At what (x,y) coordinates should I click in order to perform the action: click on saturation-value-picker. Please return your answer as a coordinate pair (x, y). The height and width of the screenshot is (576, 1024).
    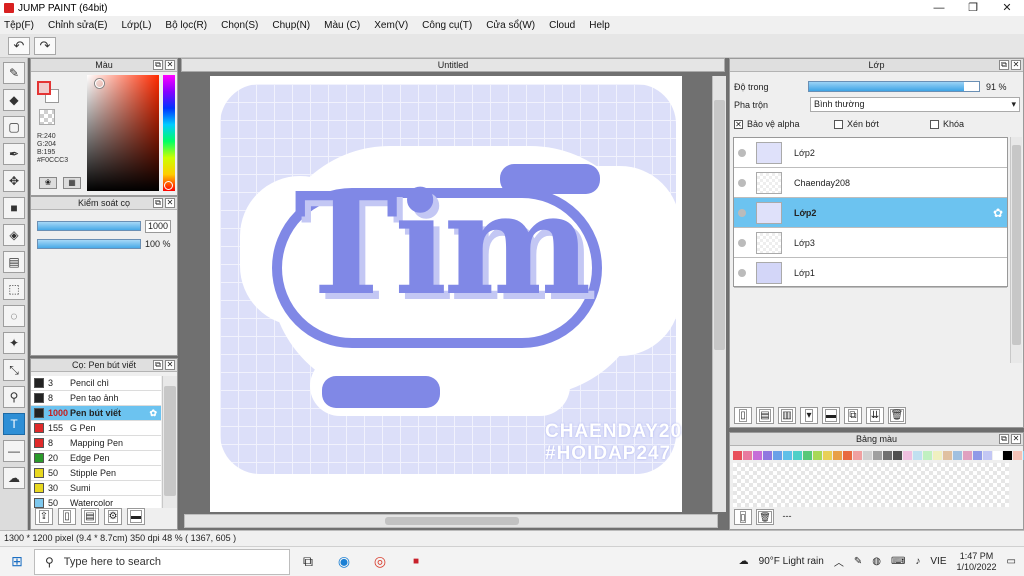
    Looking at the image, I should click on (123, 133).